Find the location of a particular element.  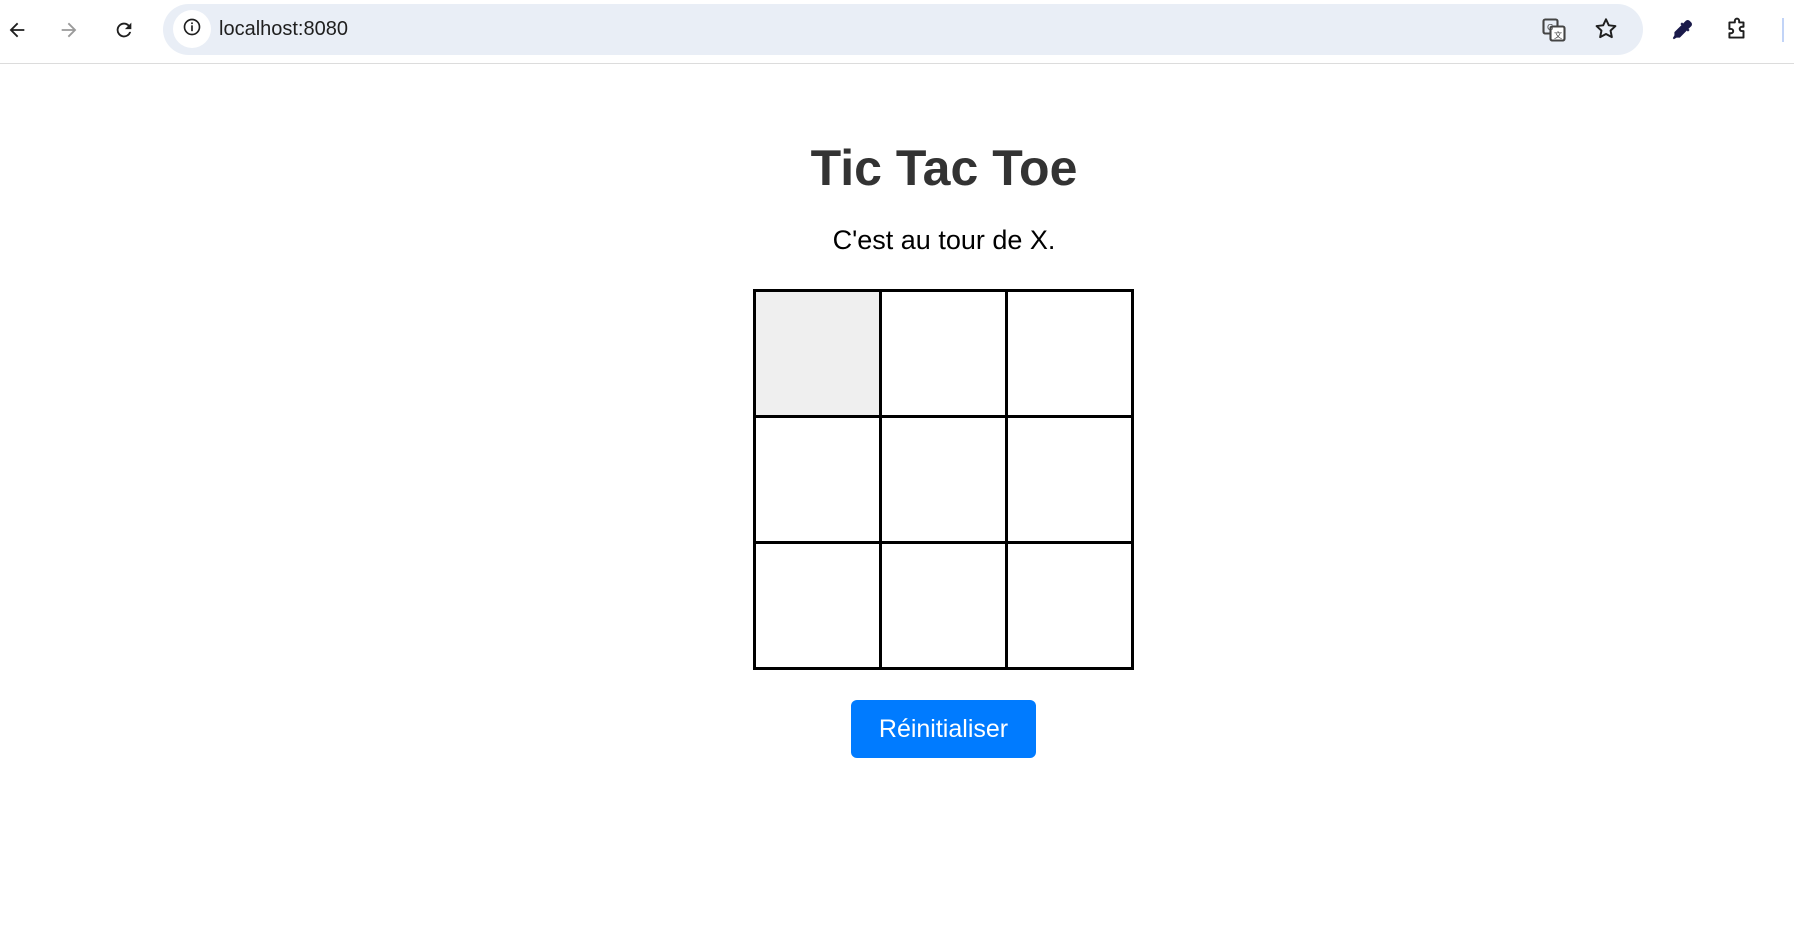

translate-icon: G文 is located at coordinates (1554, 32).